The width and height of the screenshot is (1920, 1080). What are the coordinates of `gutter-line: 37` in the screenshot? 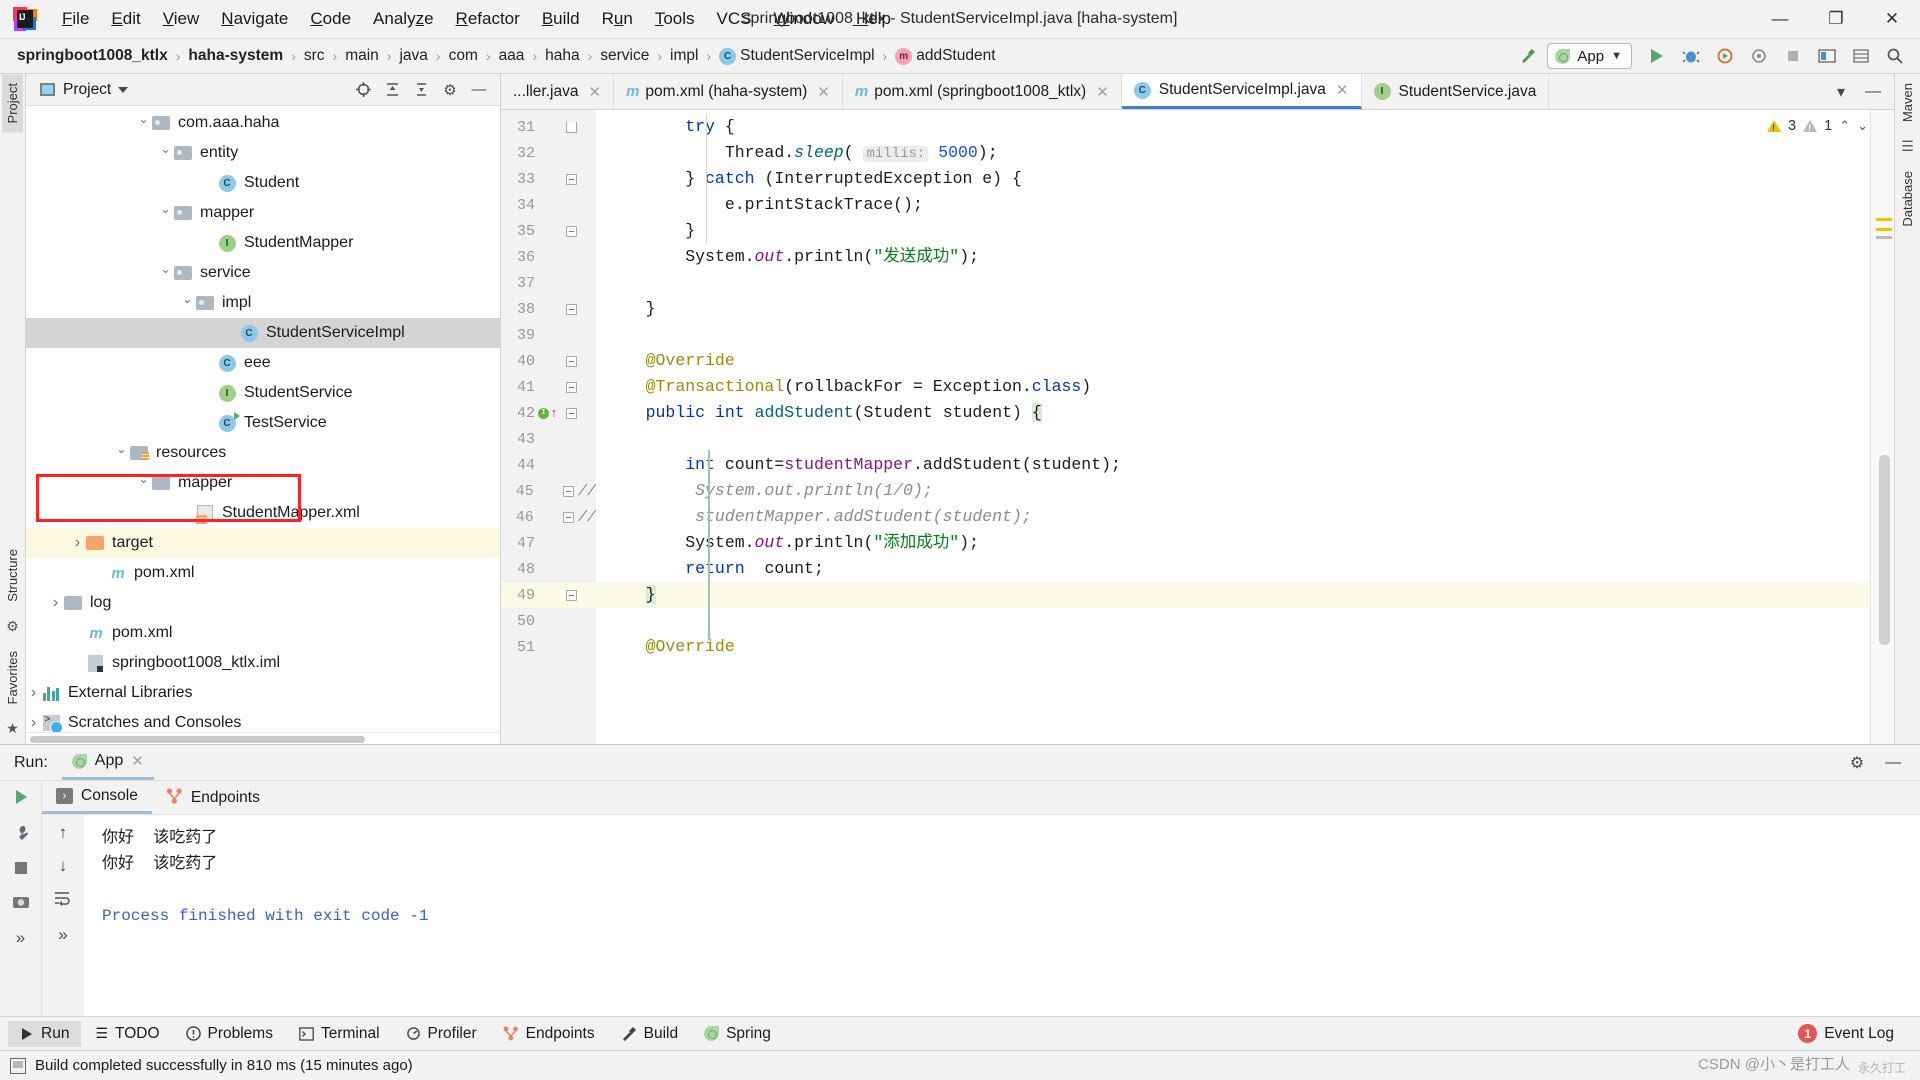 It's located at (548, 283).